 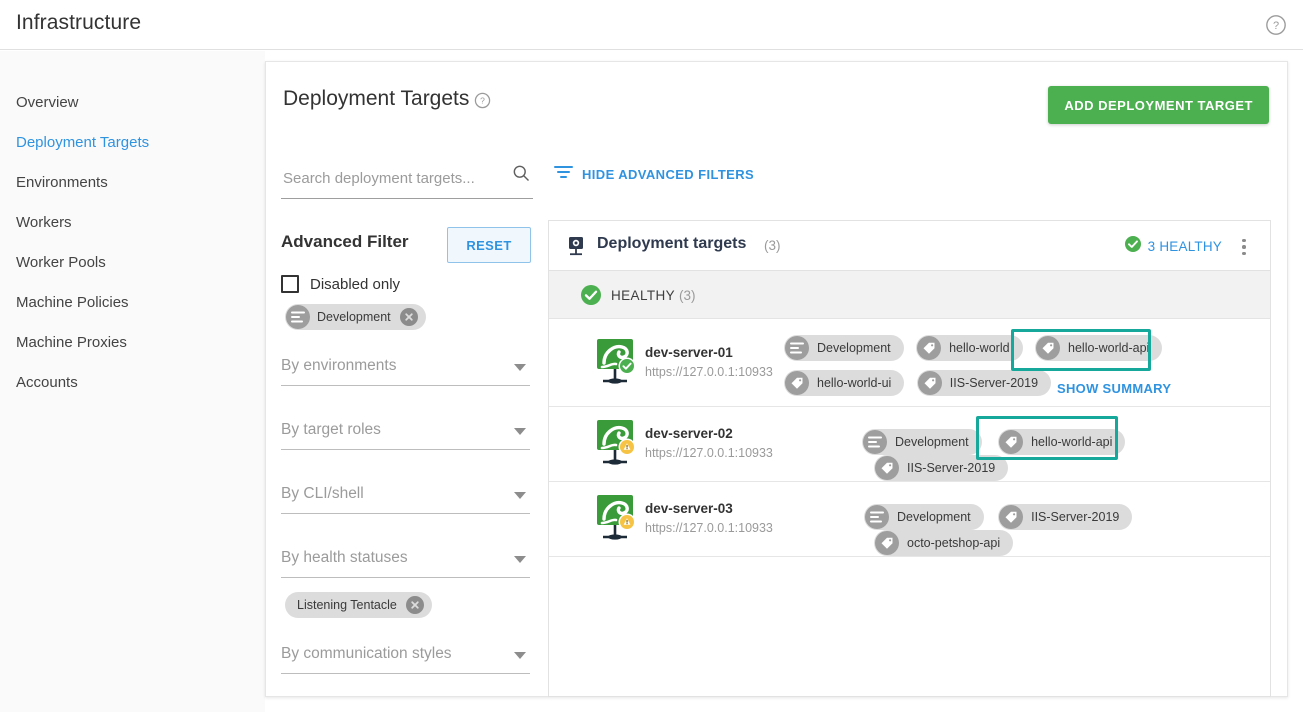 What do you see at coordinates (909, 295) in the screenshot?
I see `group-header-healthy: HEALTHY (3)` at bounding box center [909, 295].